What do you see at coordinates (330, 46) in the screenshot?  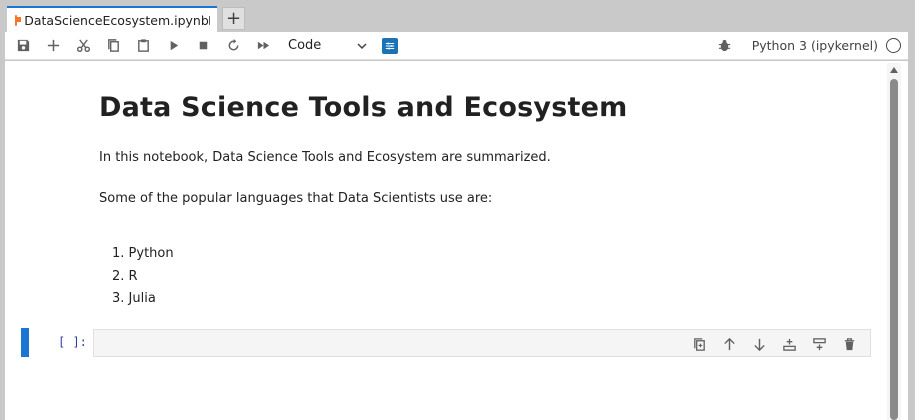 I see `cell-type-select: Code` at bounding box center [330, 46].